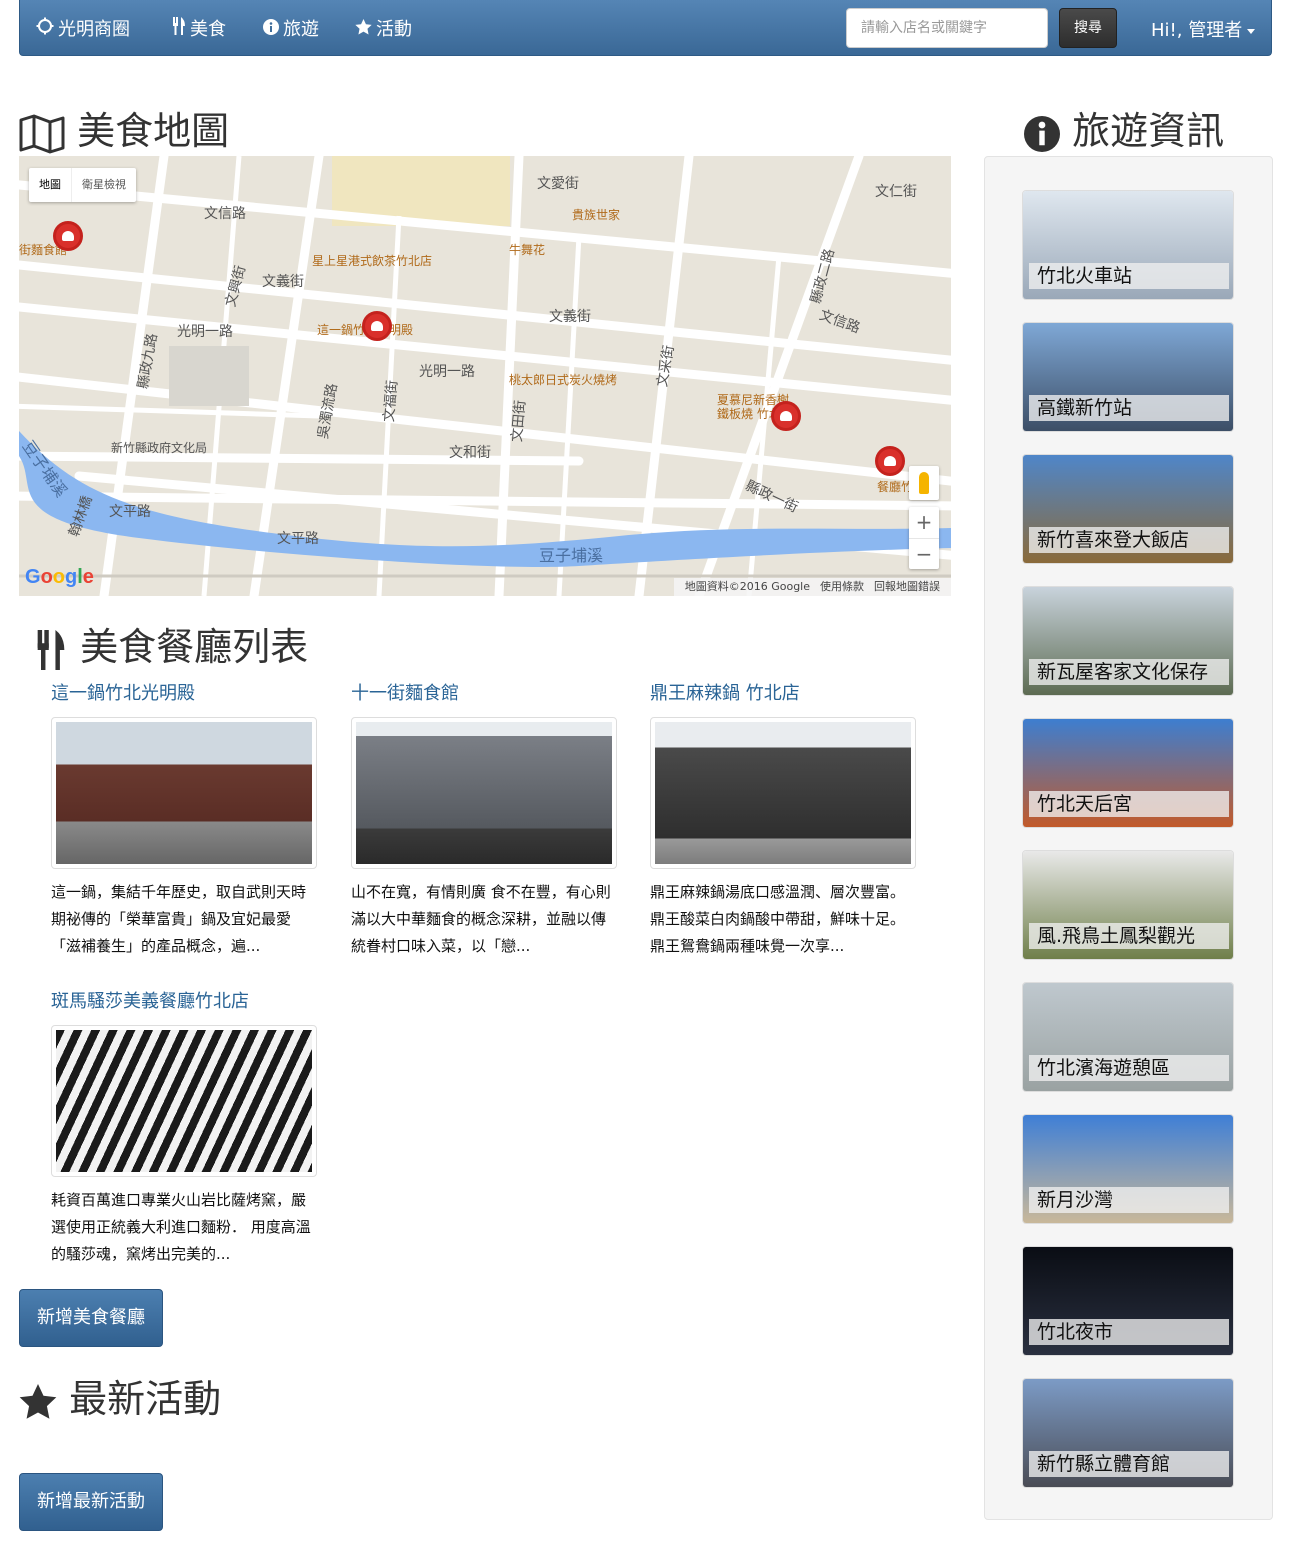 This screenshot has height=1555, width=1294. What do you see at coordinates (45, 30) in the screenshot?
I see `gear-icon` at bounding box center [45, 30].